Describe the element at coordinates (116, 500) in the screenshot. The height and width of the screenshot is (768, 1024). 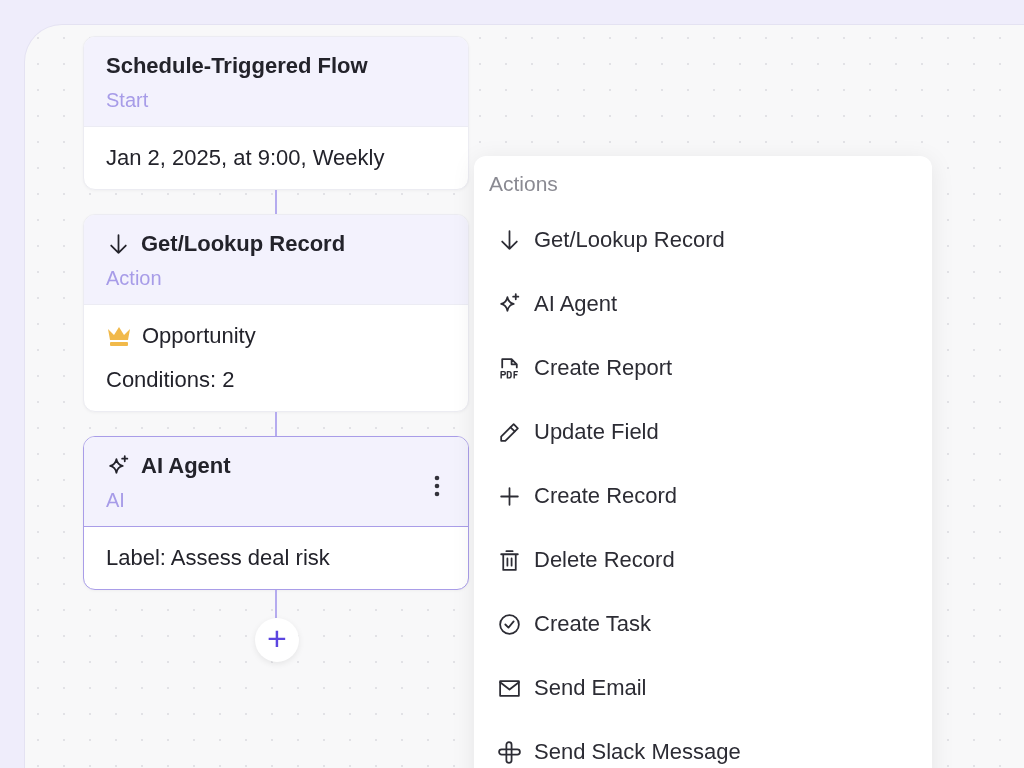
I see `node-type: AI` at that location.